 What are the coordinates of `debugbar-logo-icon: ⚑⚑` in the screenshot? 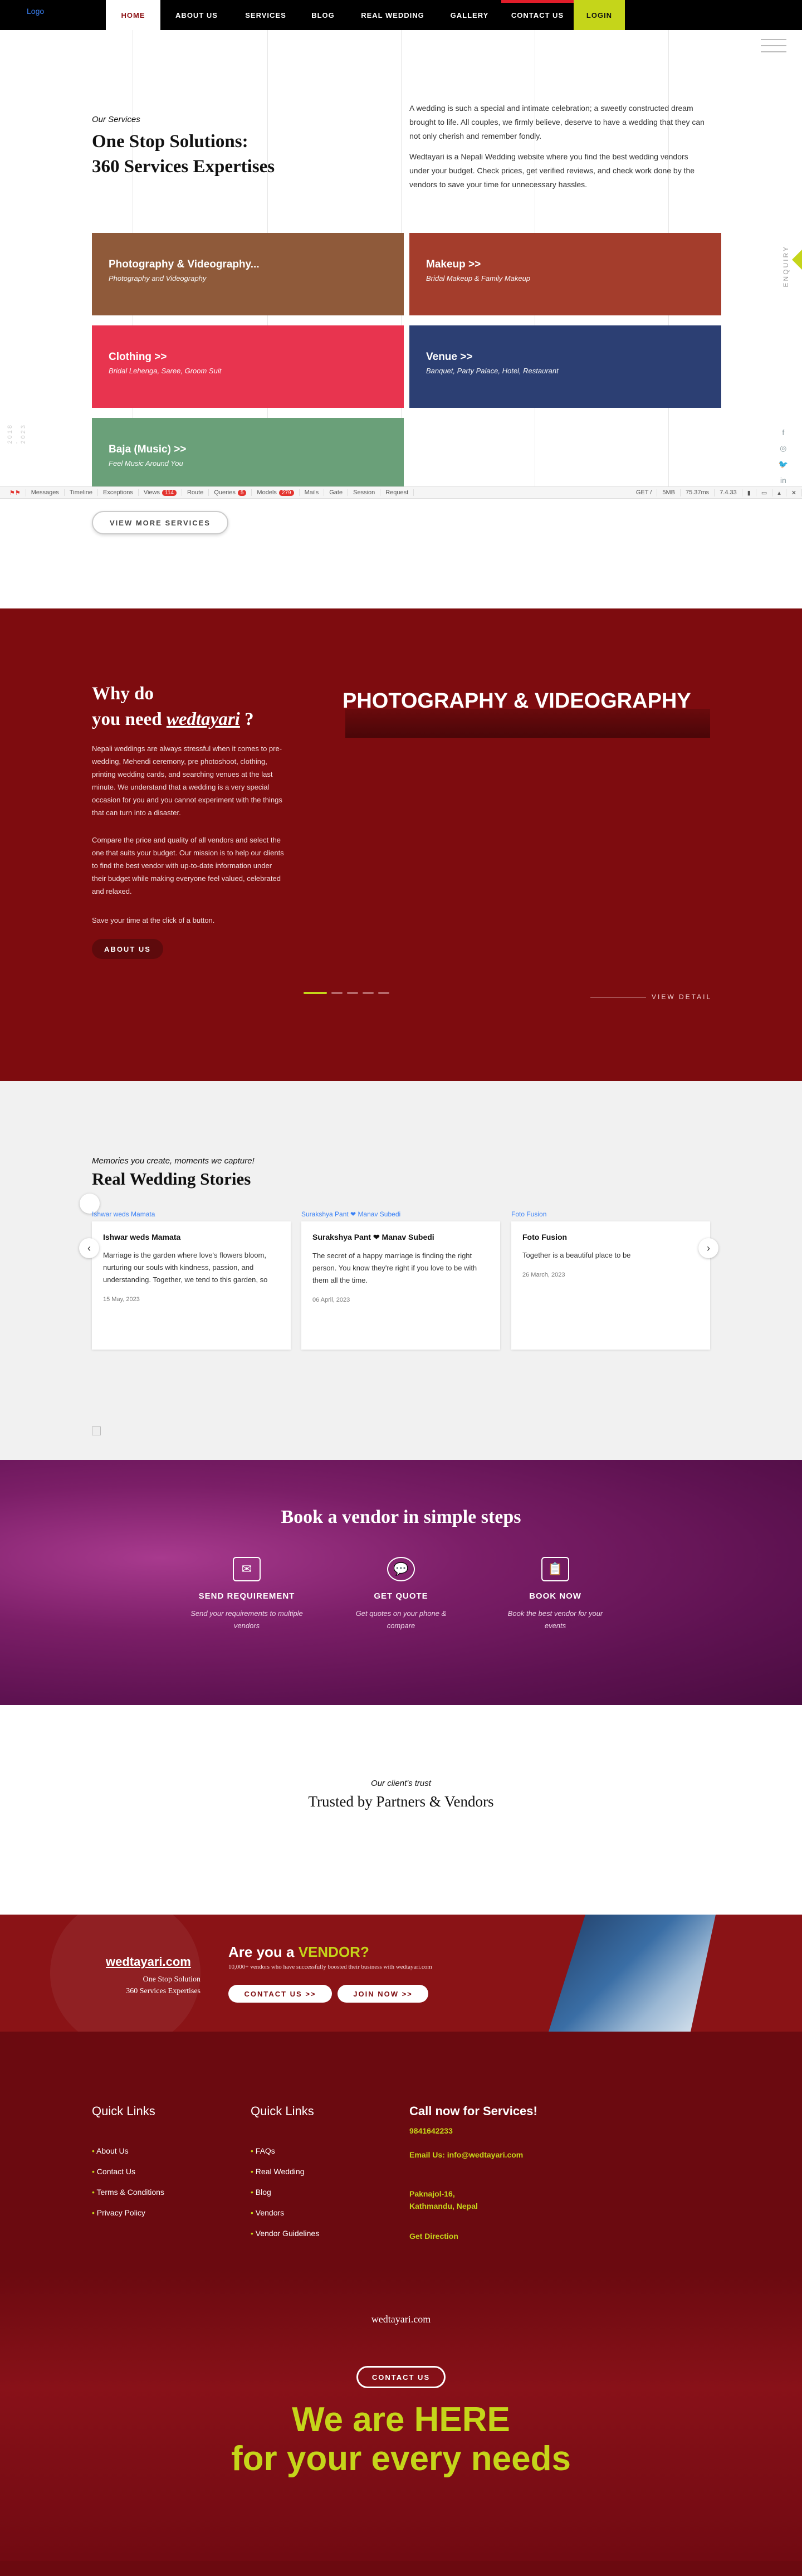 It's located at (15, 493).